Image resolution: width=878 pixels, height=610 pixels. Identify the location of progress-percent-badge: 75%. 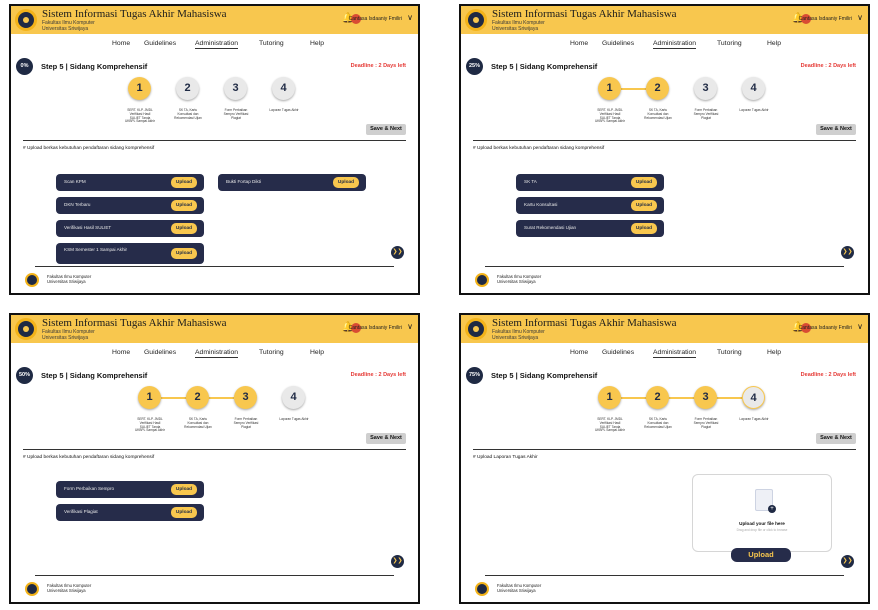
(474, 375).